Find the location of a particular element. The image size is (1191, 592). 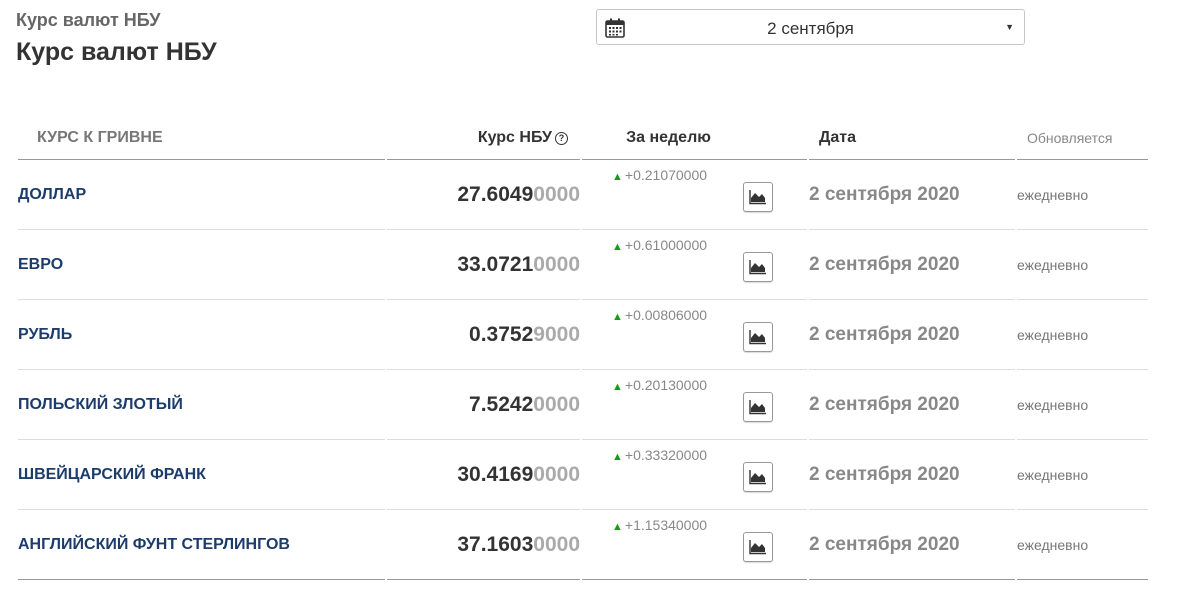

date-select: 2 сентября ▼ is located at coordinates (810, 27).